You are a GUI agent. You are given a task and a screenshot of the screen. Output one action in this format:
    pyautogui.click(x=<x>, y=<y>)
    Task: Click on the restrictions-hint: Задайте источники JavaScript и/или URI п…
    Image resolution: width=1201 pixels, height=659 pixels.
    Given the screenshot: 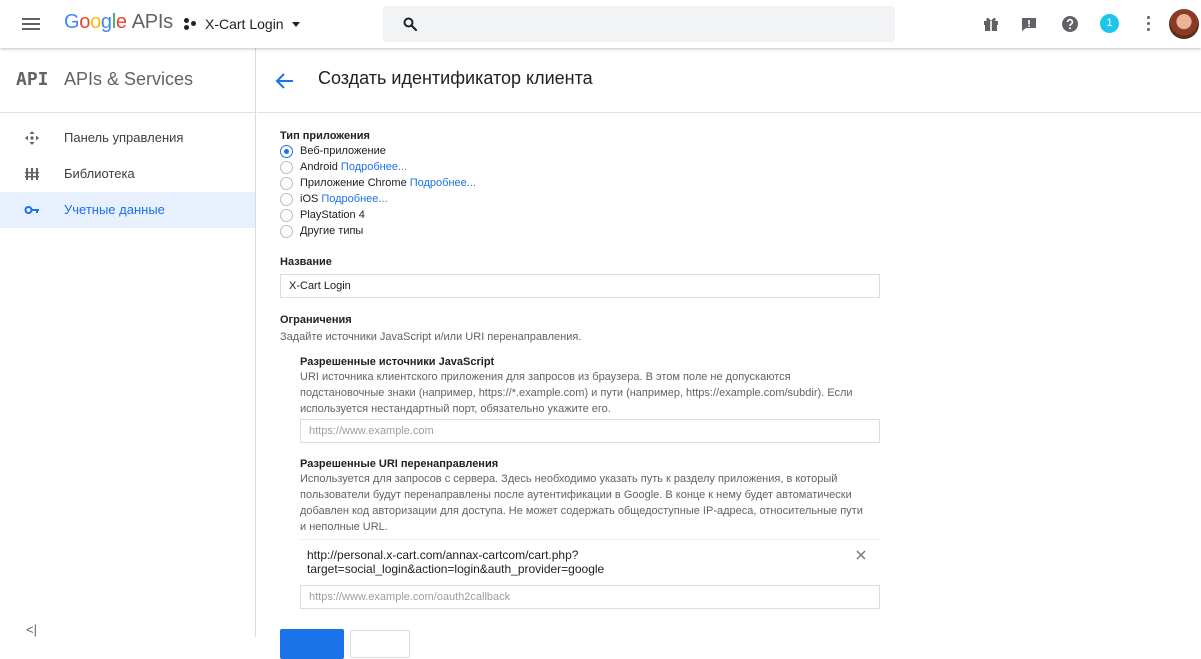 What is the action you would take?
    pyautogui.click(x=431, y=337)
    